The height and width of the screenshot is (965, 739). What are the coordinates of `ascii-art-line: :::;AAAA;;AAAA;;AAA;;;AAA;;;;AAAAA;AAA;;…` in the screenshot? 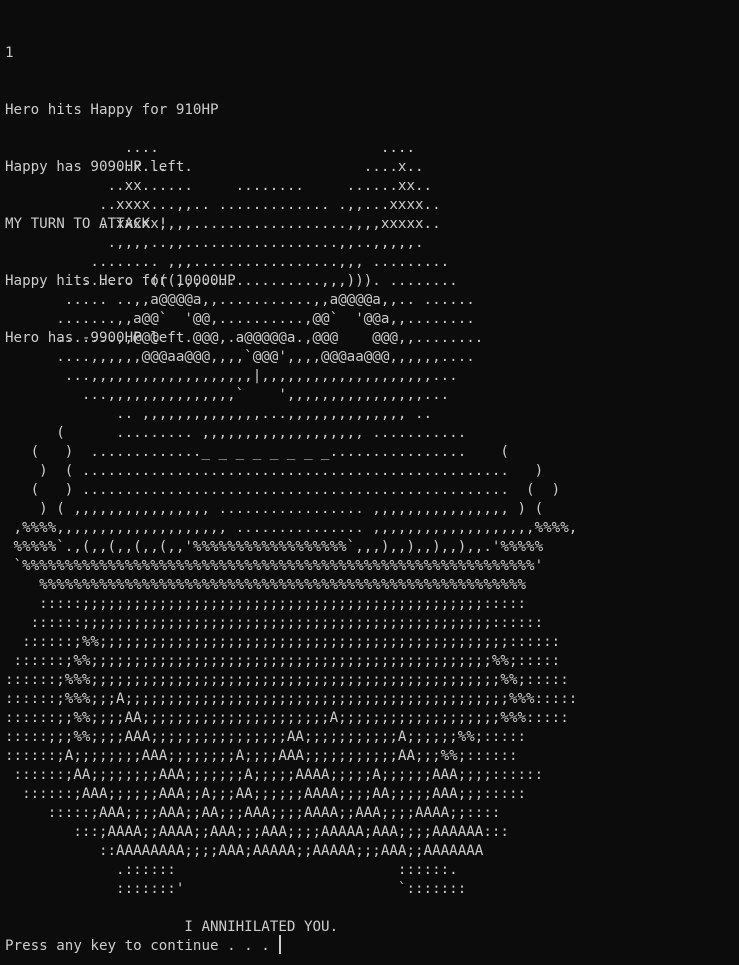 It's located at (257, 832).